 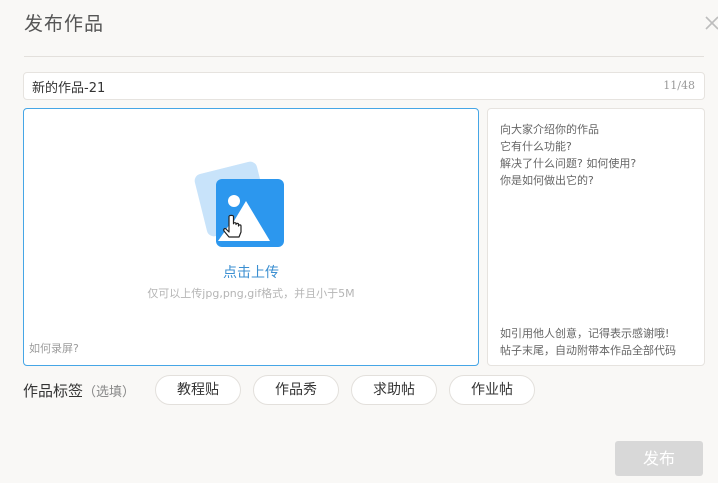 What do you see at coordinates (296, 390) in the screenshot?
I see `tag-showcase: 作品秀` at bounding box center [296, 390].